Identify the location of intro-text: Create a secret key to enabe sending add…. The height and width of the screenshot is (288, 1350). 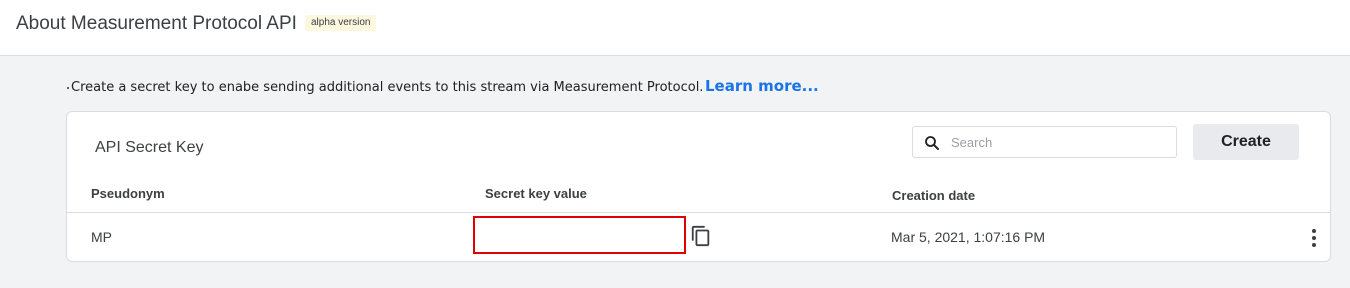
(385, 88).